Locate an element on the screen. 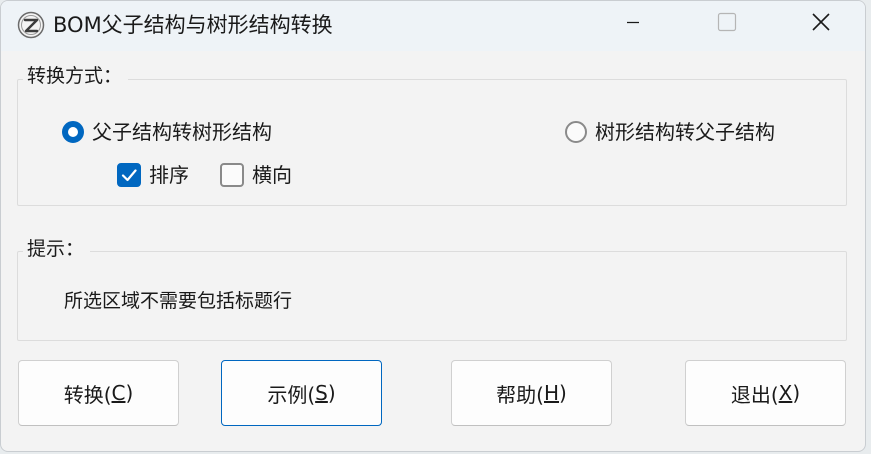 The height and width of the screenshot is (454, 871). radio-tree-to-parent-child: 树形结构转父子结构 is located at coordinates (670, 132).